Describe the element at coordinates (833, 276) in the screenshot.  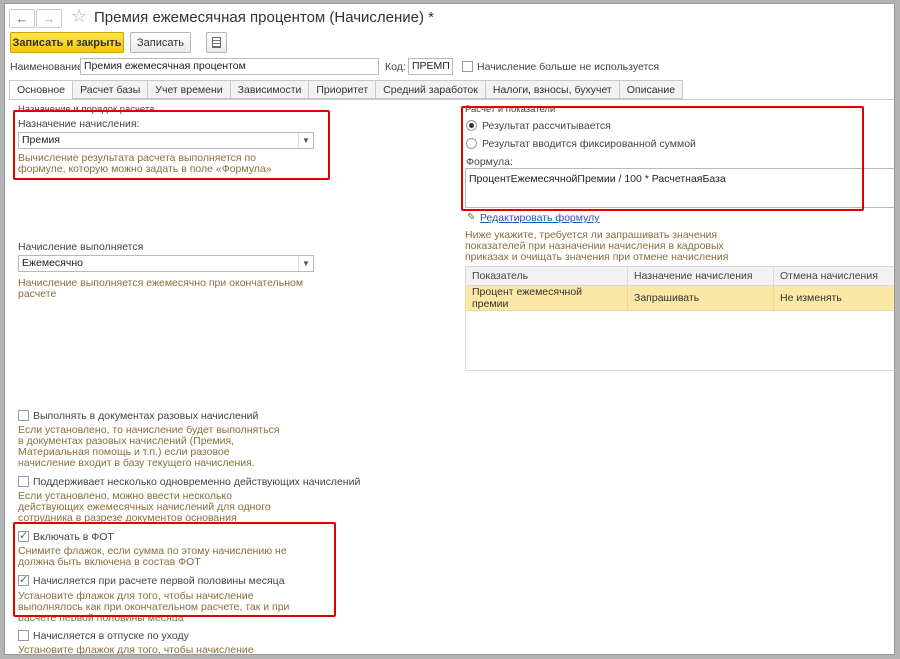
I see `column-header-cancel: Отмена начисления` at that location.